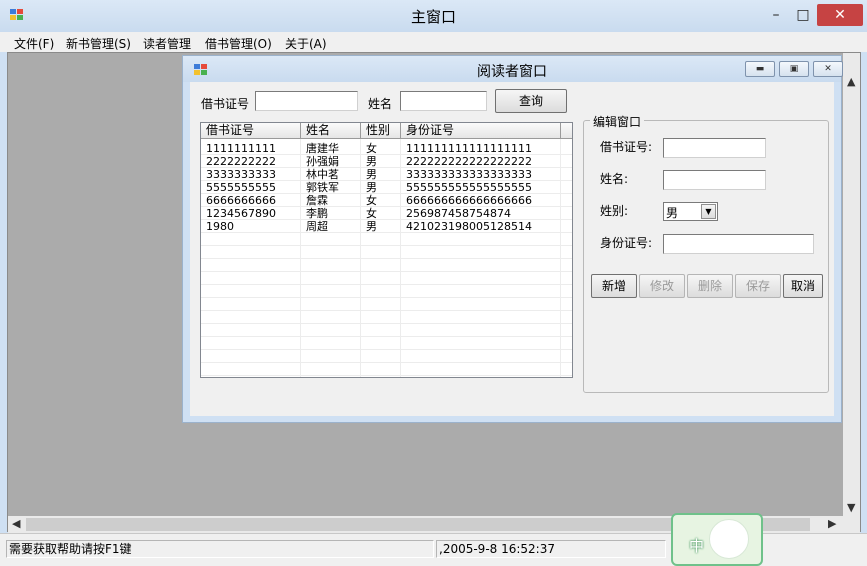 Image resolution: width=867 pixels, height=566 pixels. Describe the element at coordinates (710, 286) in the screenshot. I see `delete-button: 删除` at that location.